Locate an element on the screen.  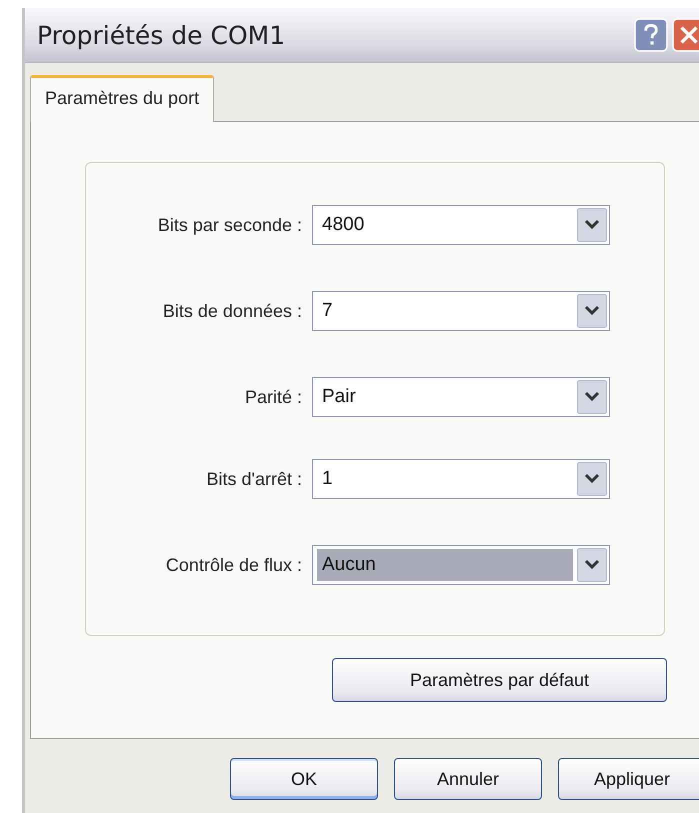
help-icon is located at coordinates (651, 35).